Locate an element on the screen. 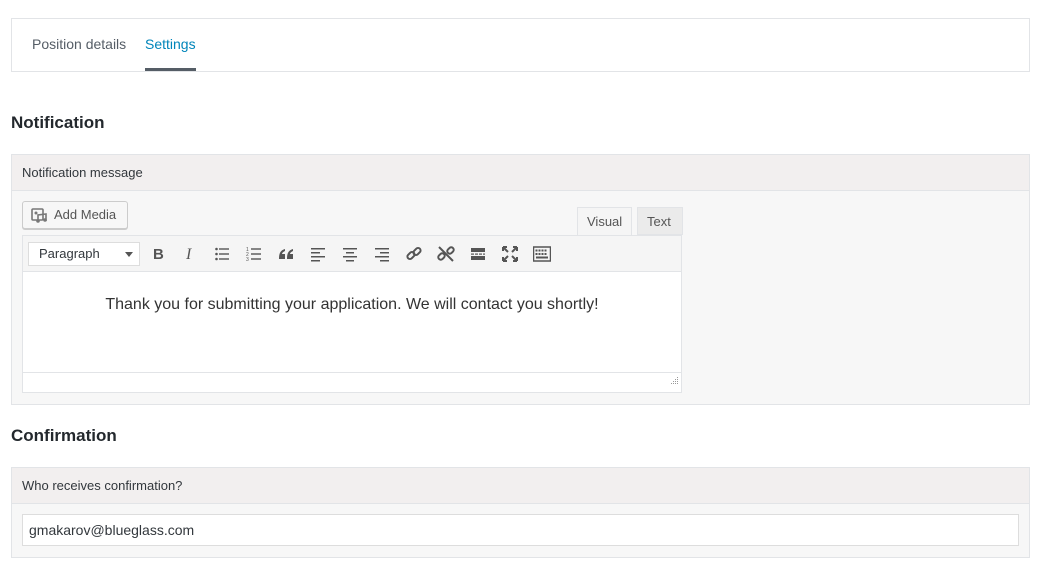 This screenshot has width=1041, height=572. bulleted-list-icon is located at coordinates (222, 254).